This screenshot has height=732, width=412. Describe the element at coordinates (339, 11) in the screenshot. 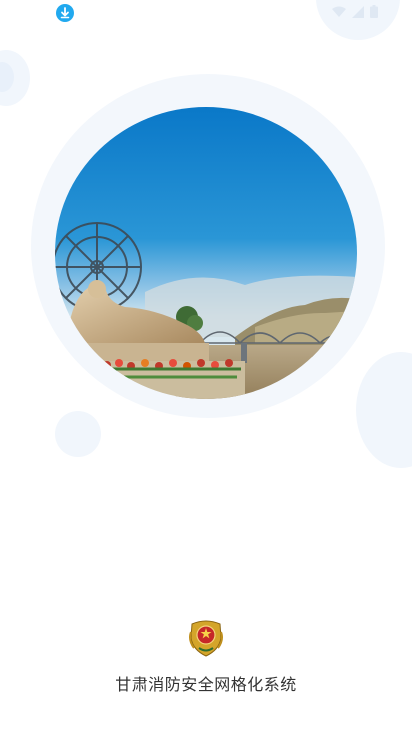

I see `wifi-icon` at that location.